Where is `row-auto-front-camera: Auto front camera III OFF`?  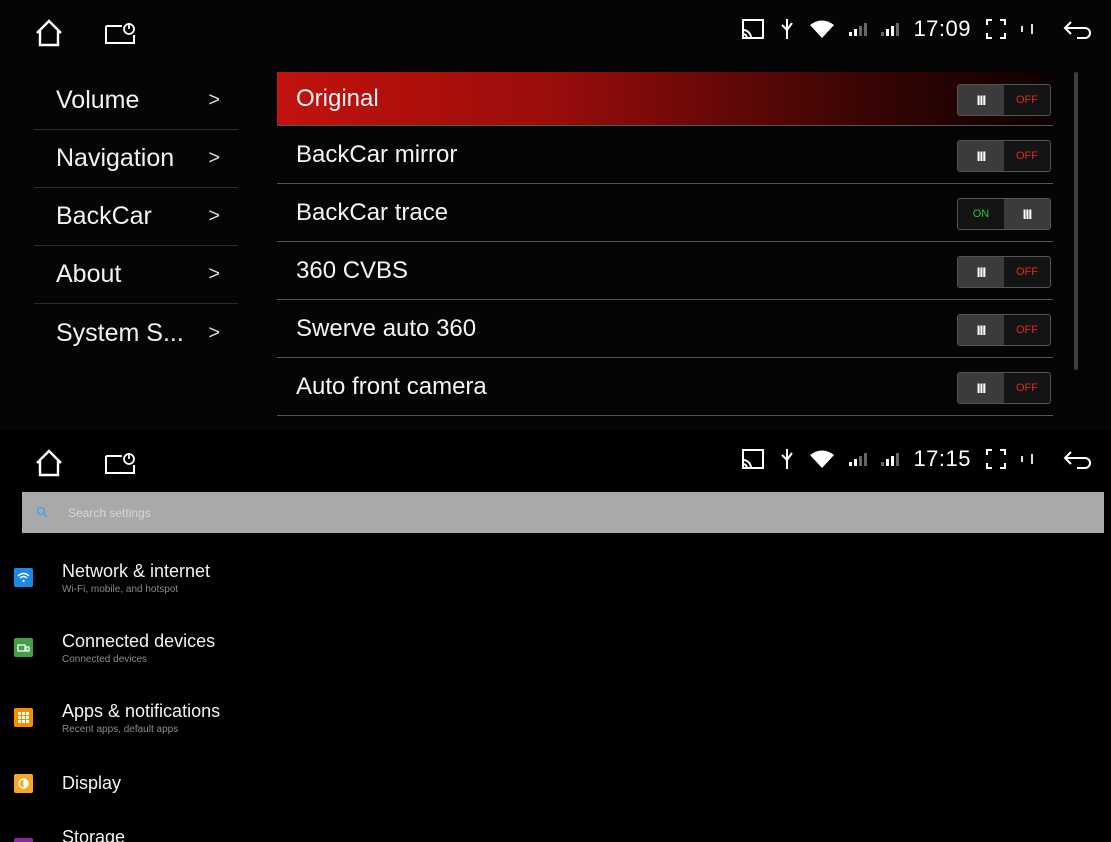 row-auto-front-camera: Auto front camera III OFF is located at coordinates (665, 387).